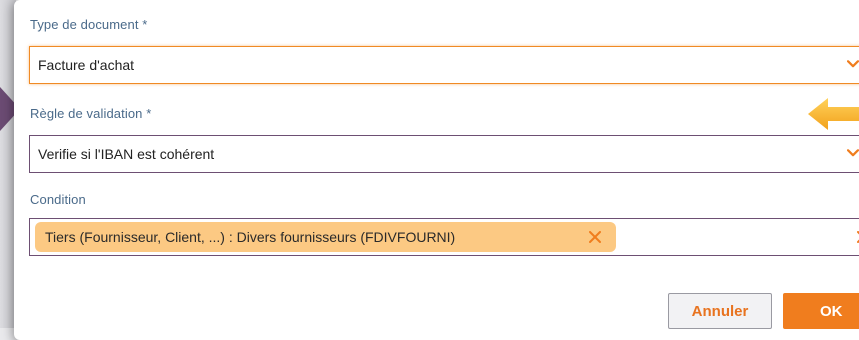 Image resolution: width=859 pixels, height=340 pixels. Describe the element at coordinates (89, 24) in the screenshot. I see `doc-type-label: Type de document *` at that location.